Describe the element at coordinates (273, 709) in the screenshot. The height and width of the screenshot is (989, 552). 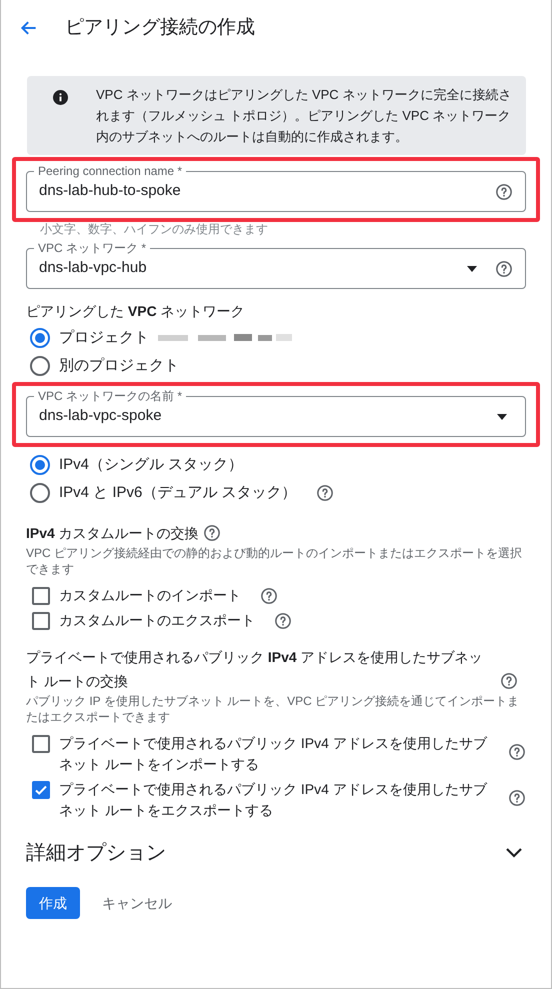
I see `section-description: パブリック IP を使用したサブネット ルートを、VPC ピアリング接続を通じてインポートまたはエクスポートできます` at that location.